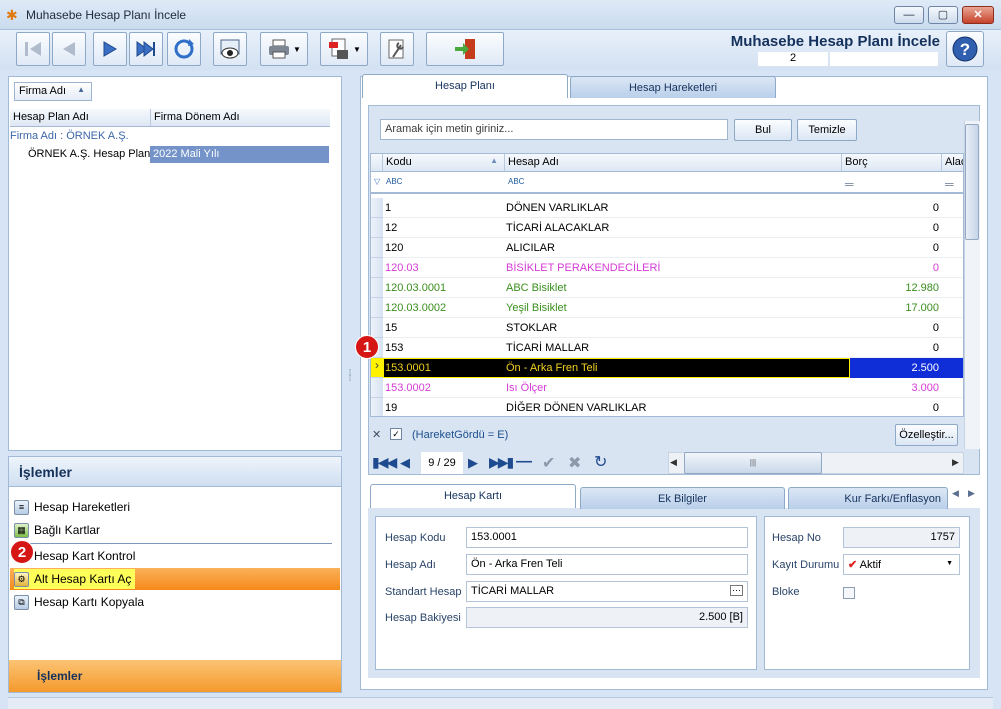  Describe the element at coordinates (175, 676) in the screenshot. I see `actions-footer: İşlemler` at that location.